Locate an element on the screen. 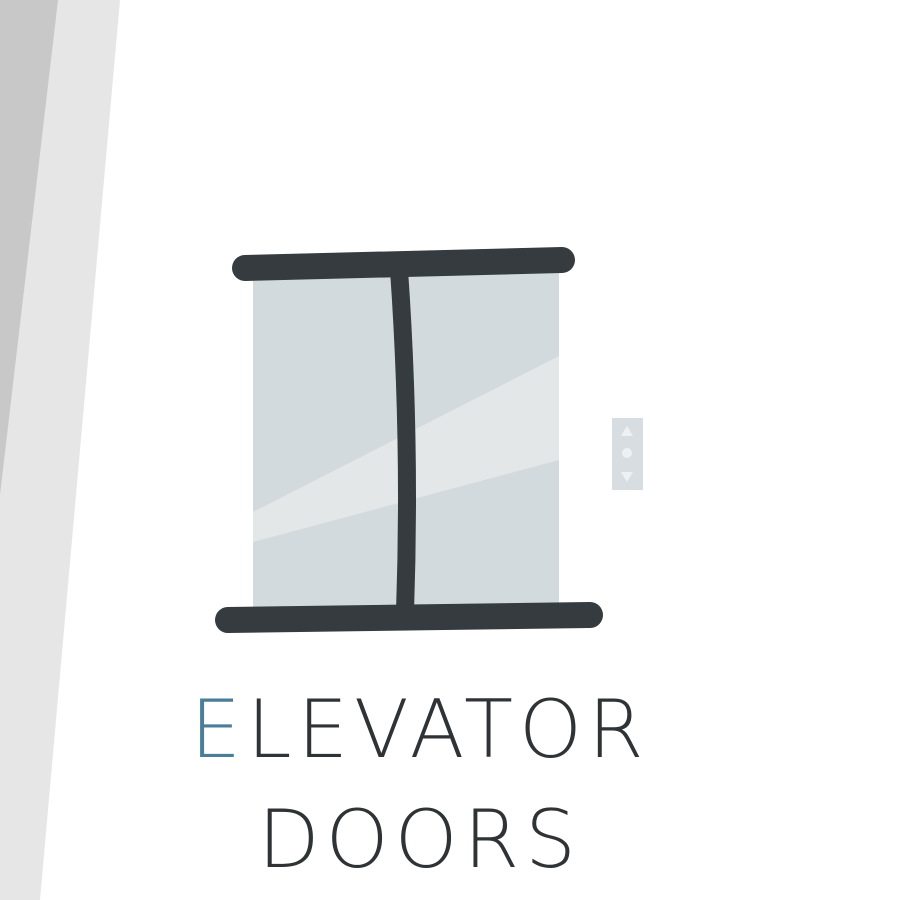  call-button-light is located at coordinates (627, 453).